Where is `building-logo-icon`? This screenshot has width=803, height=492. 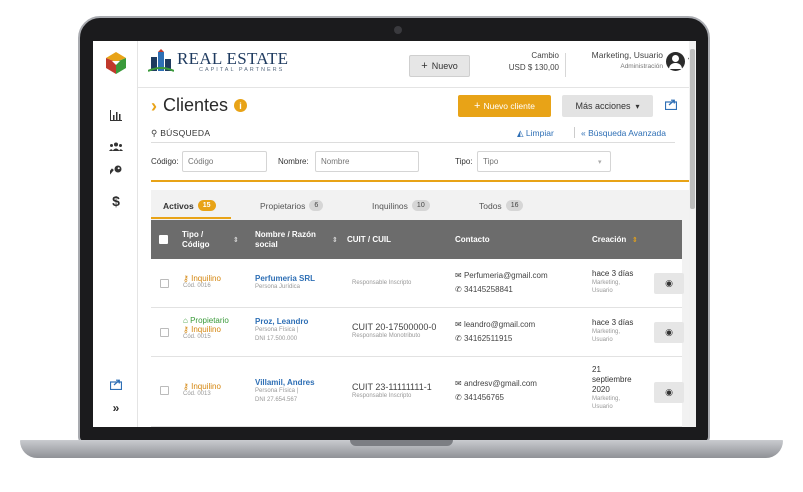
building-logo-icon is located at coordinates (161, 60).